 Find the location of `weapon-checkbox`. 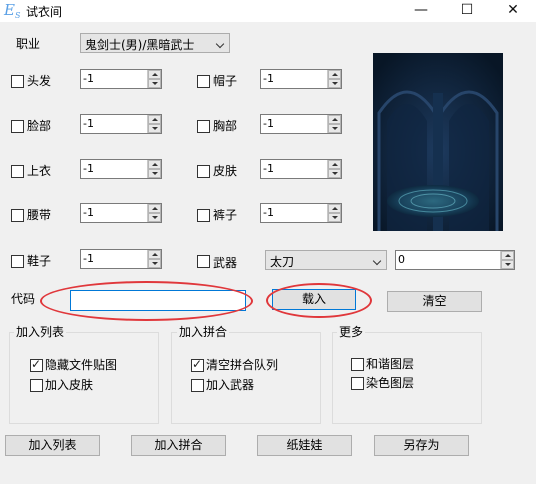

weapon-checkbox is located at coordinates (203, 261).